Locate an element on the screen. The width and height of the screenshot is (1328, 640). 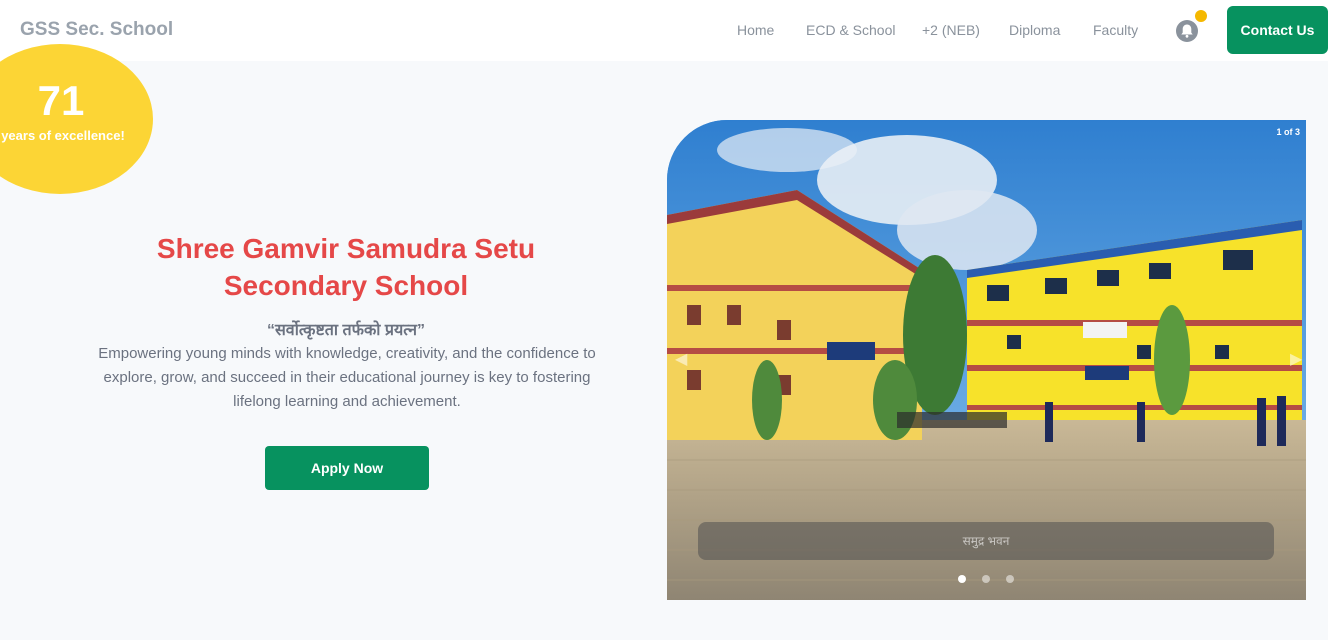
nav-link-ecd-school: ECD & School is located at coordinates (850, 30).